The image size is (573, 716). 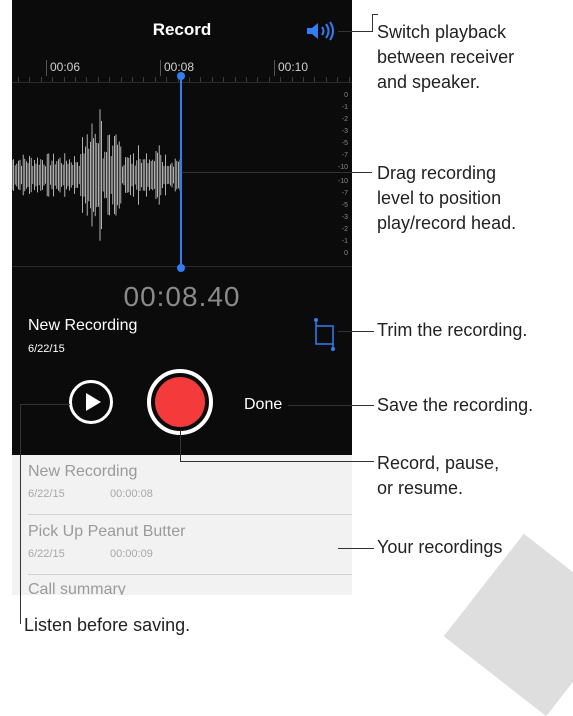 What do you see at coordinates (45, 404) in the screenshot?
I see `callout-line-listen-h` at bounding box center [45, 404].